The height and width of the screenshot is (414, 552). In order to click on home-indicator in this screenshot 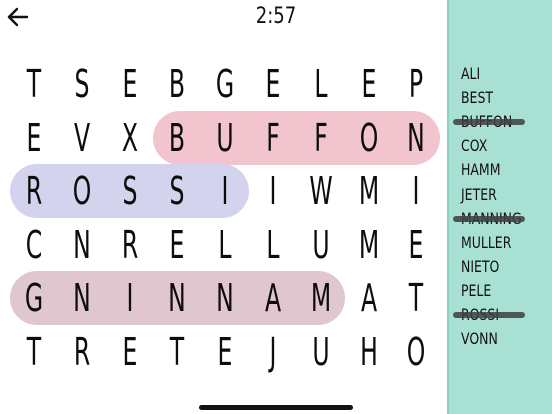, I will do `click(276, 407)`.